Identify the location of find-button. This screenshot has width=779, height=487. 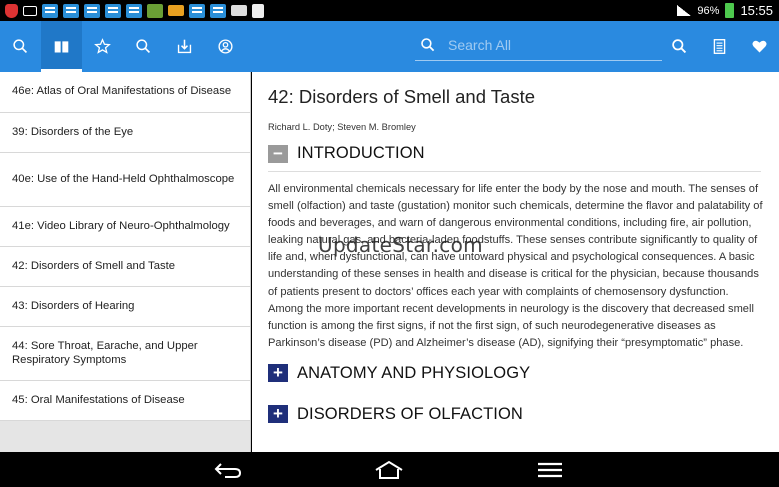
(143, 46).